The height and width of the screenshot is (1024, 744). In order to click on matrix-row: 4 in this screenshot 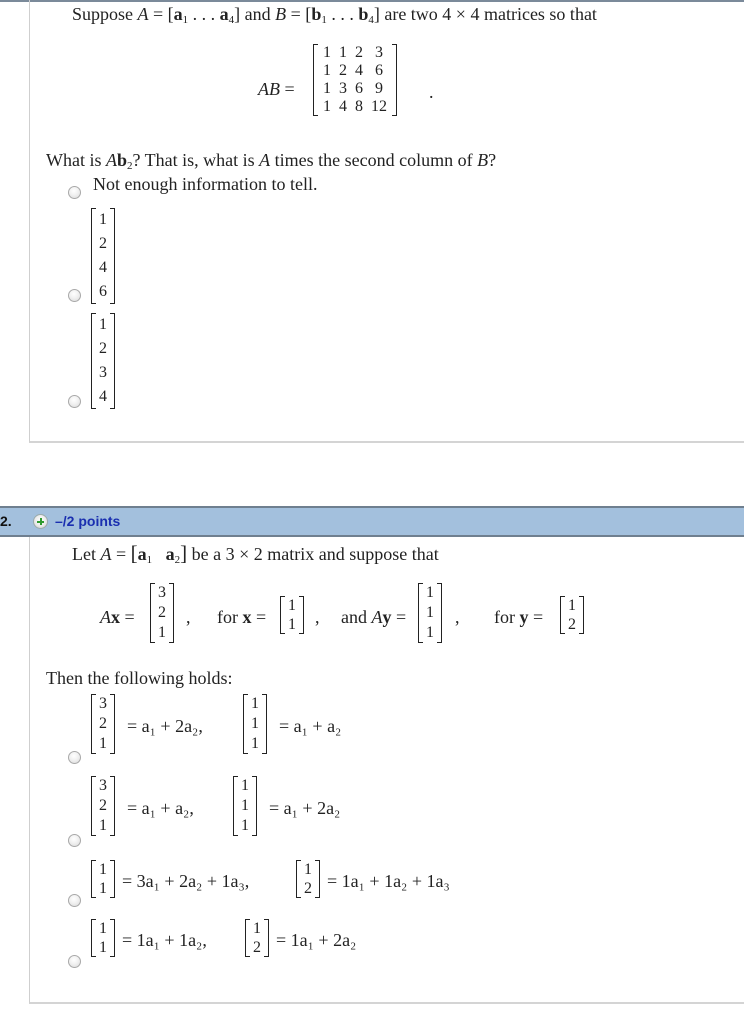, I will do `click(103, 397)`.